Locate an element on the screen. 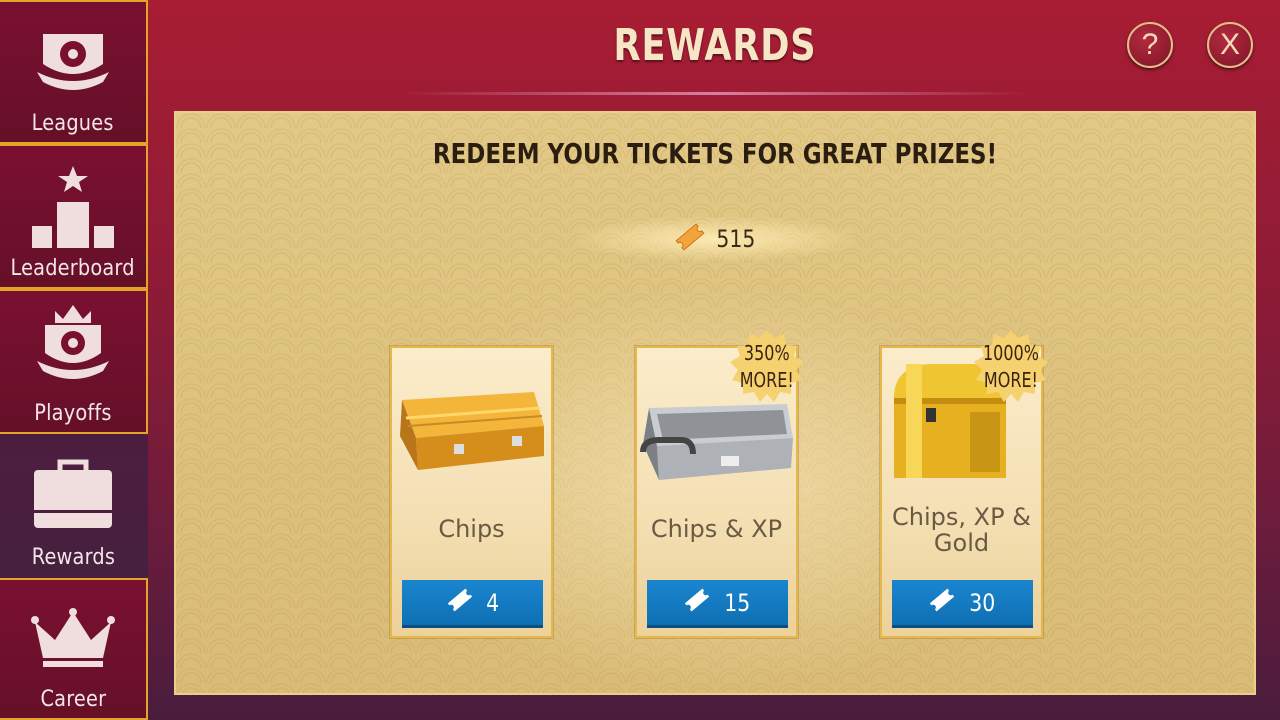 The height and width of the screenshot is (720, 1280). sidebar-item-leaderboard: Leaderboard is located at coordinates (74, 216).